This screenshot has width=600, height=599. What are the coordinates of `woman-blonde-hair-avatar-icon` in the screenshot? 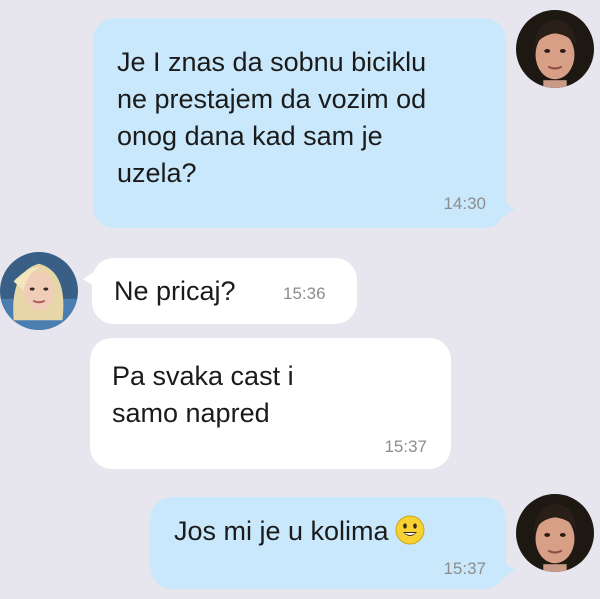 It's located at (39, 291).